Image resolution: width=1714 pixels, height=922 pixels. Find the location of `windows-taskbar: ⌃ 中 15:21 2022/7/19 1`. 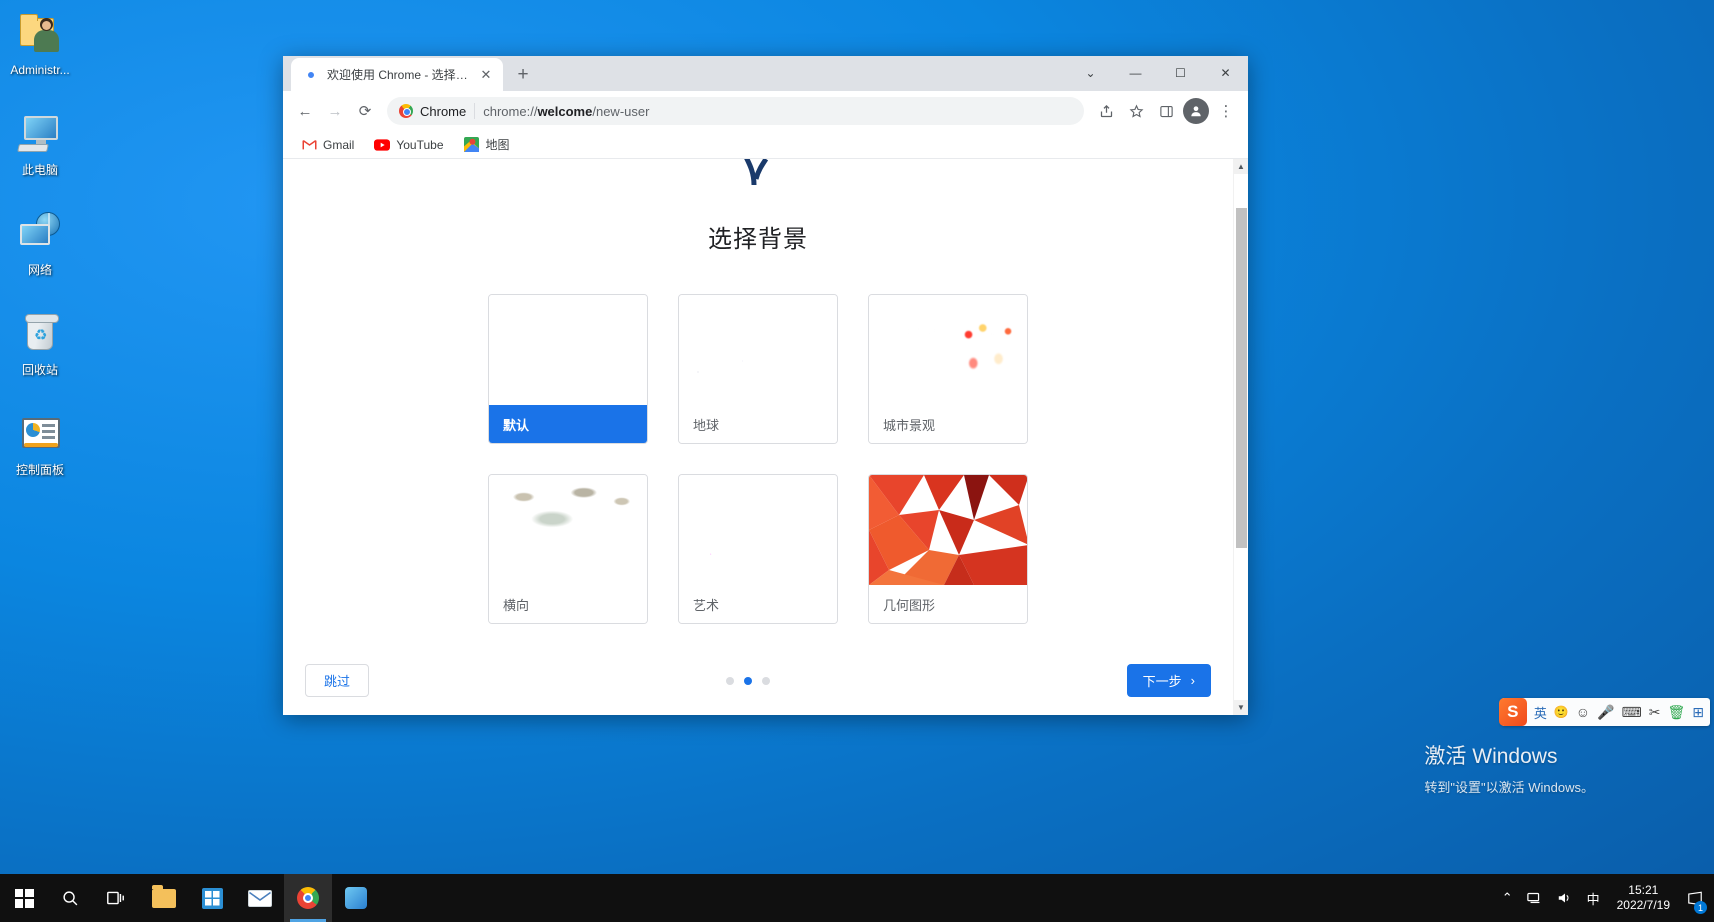

windows-taskbar: ⌃ 中 15:21 2022/7/19 1 is located at coordinates (857, 898).